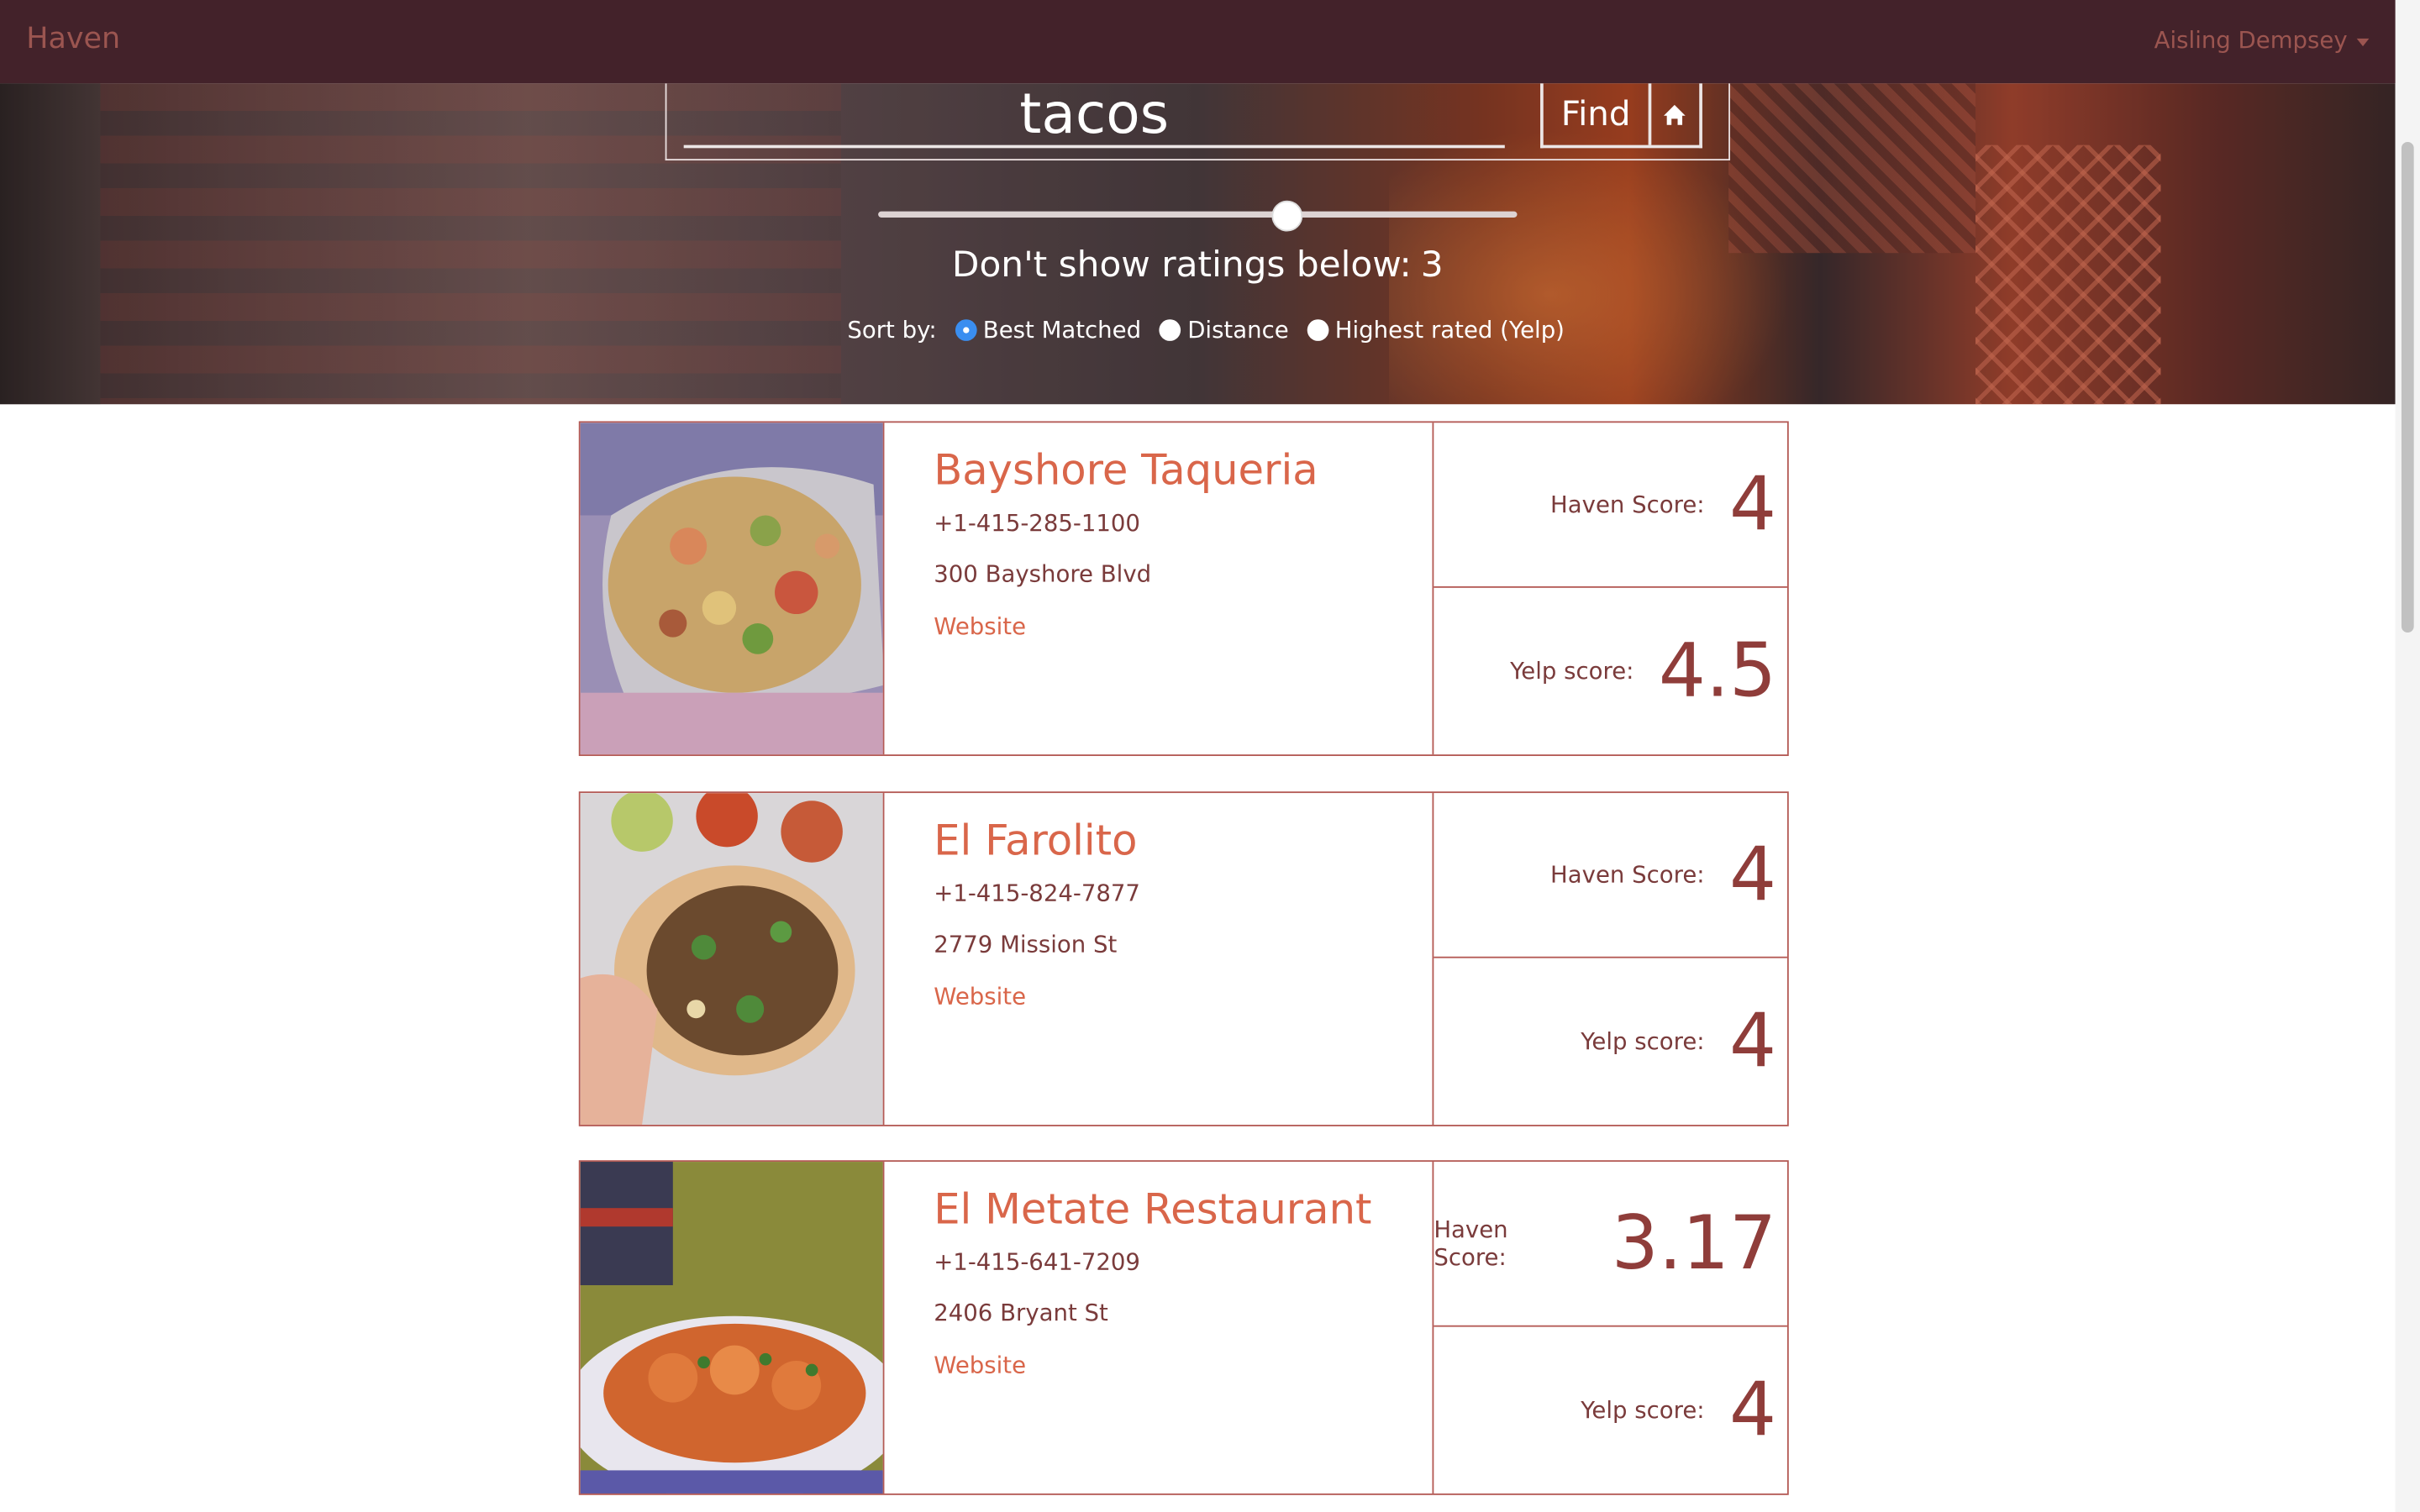 The image size is (2420, 1512). Describe the element at coordinates (966, 330) in the screenshot. I see `radio-checked-icon` at that location.